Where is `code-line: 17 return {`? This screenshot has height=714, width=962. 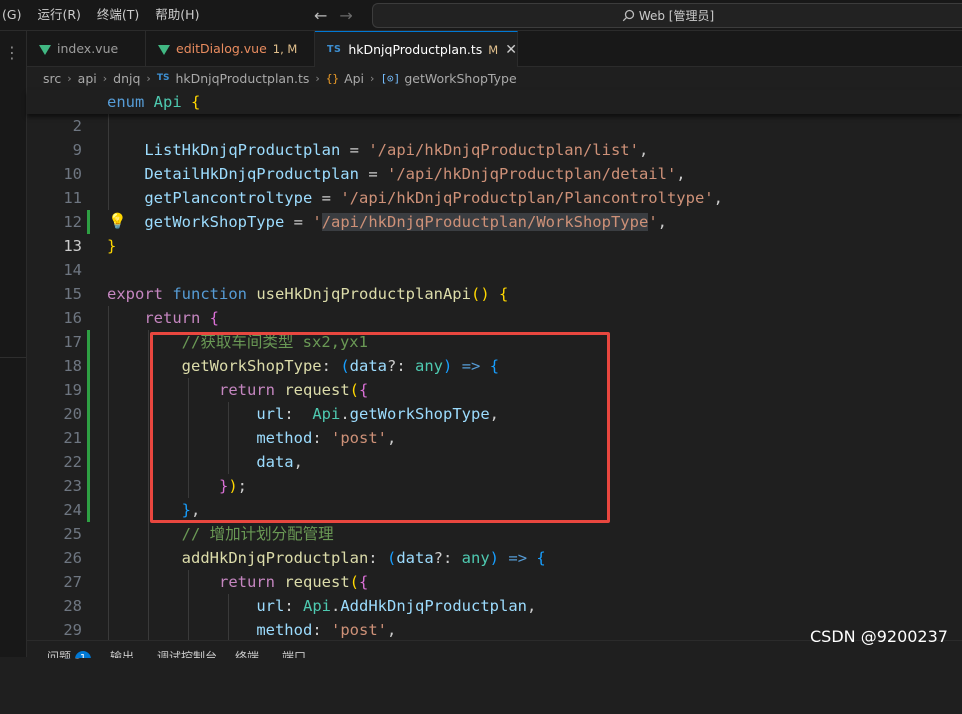
code-line: 17 return { is located at coordinates (494, 328).